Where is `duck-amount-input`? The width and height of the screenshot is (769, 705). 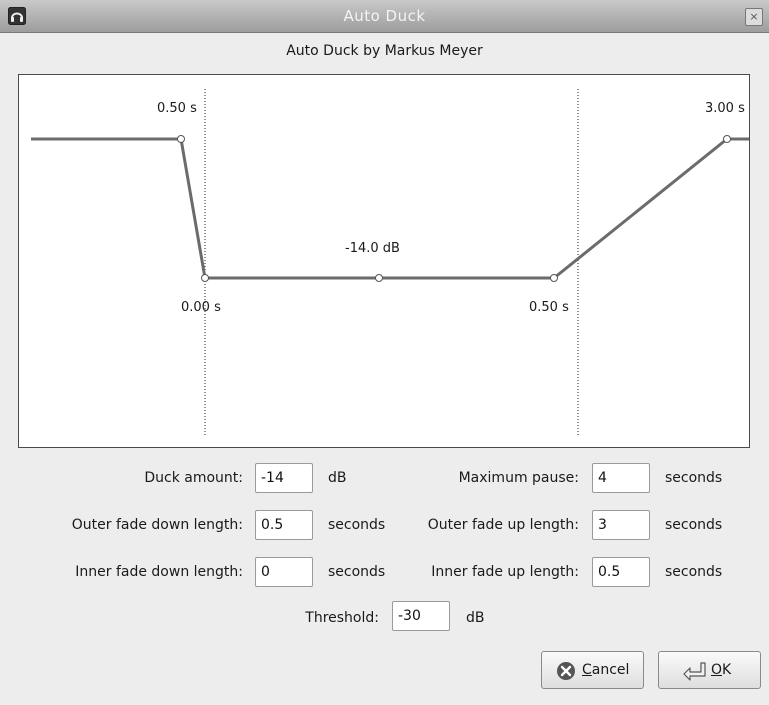
duck-amount-input is located at coordinates (284, 478).